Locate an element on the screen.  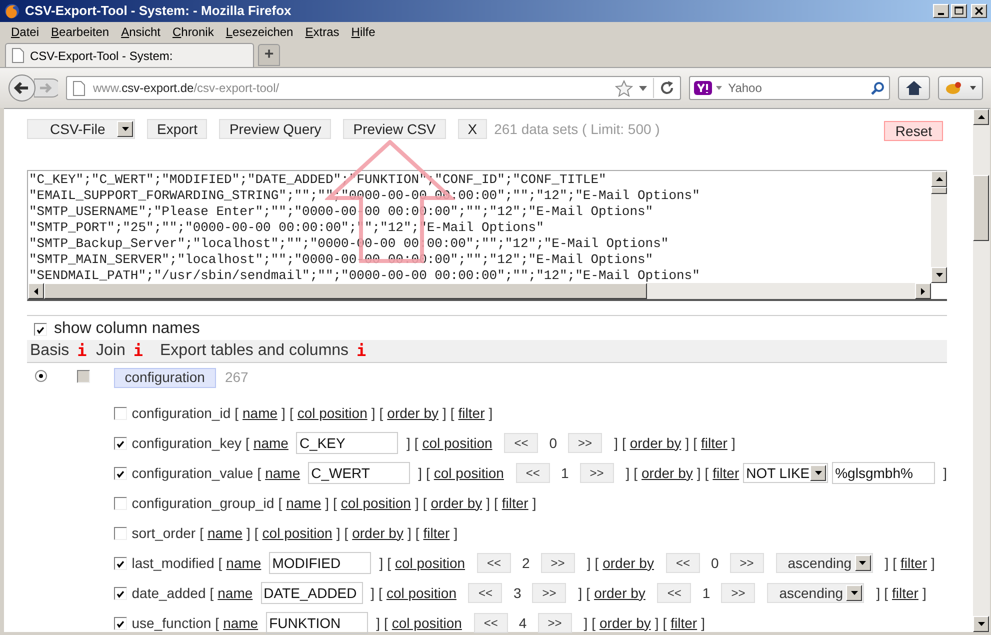
search-icon is located at coordinates (878, 88).